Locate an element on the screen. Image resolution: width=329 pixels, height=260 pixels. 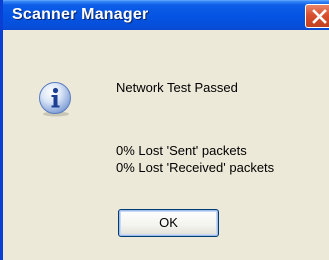
received-packets-text: 0% Lost 'Received' packets is located at coordinates (195, 167).